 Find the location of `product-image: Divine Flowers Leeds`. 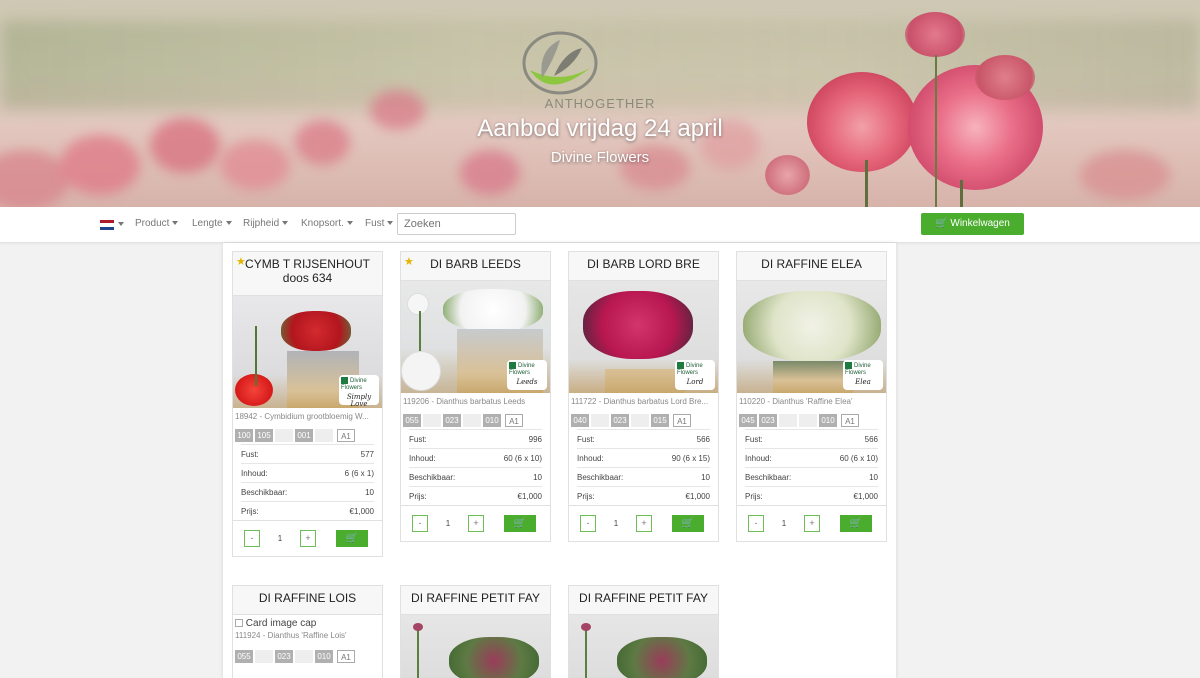

product-image: Divine Flowers Leeds is located at coordinates (475, 337).